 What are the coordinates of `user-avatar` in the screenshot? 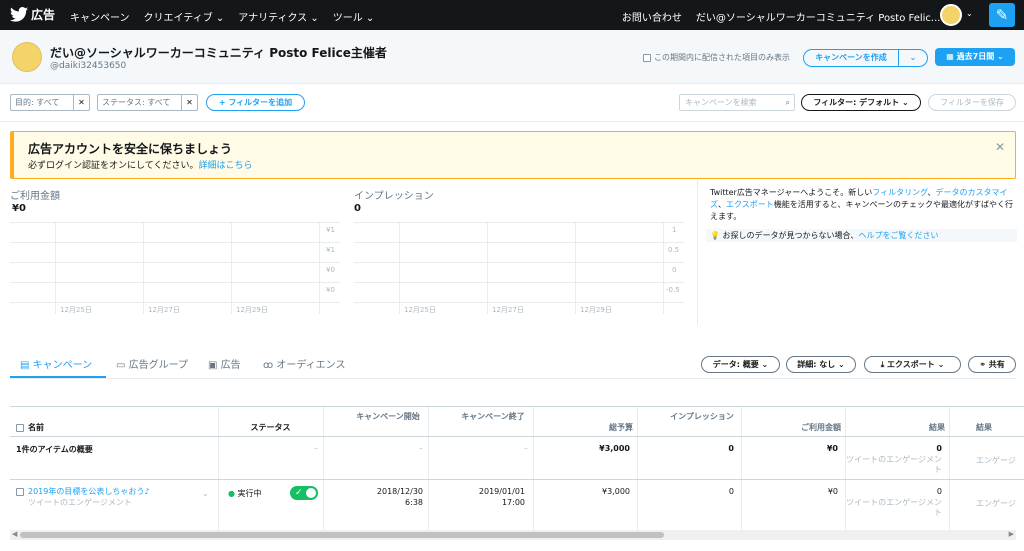 It's located at (951, 15).